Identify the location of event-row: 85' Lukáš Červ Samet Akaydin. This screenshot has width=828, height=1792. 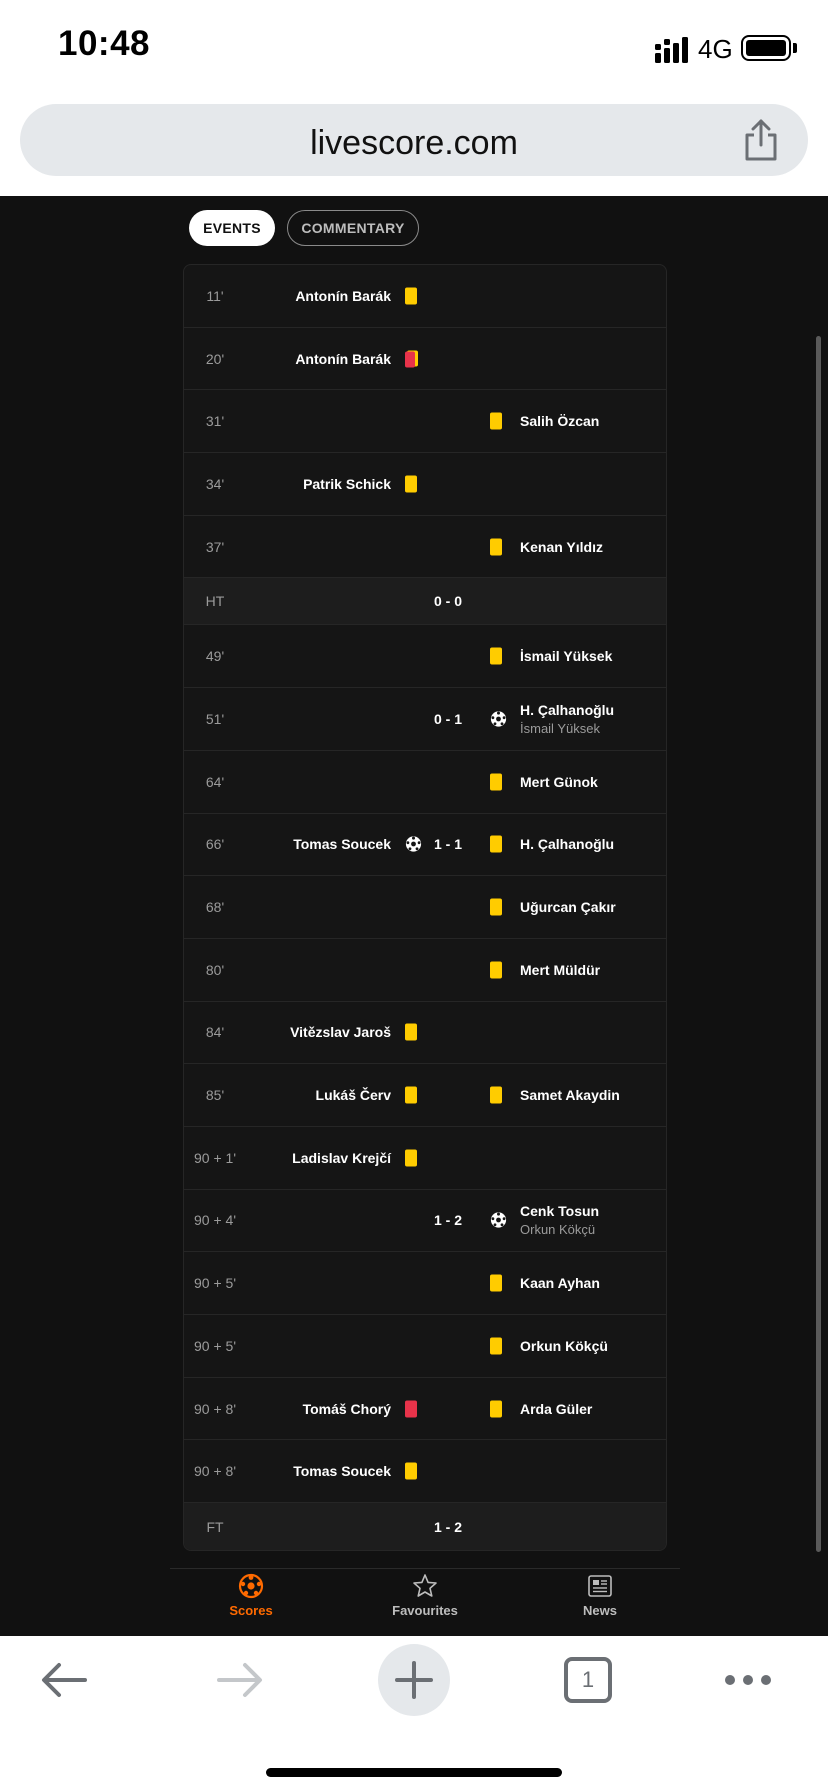
(425, 1095).